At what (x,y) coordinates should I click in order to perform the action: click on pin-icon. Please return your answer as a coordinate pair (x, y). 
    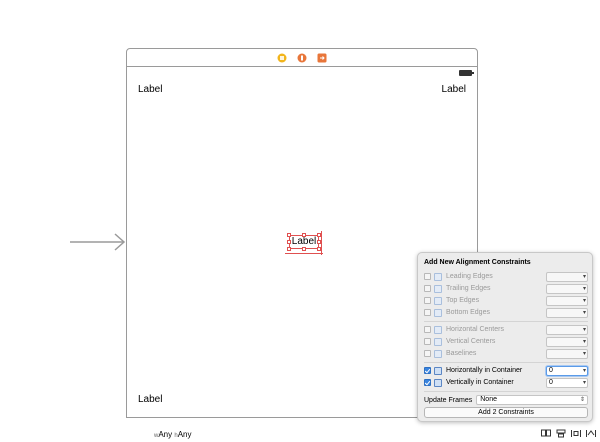
    Looking at the image, I should click on (576, 433).